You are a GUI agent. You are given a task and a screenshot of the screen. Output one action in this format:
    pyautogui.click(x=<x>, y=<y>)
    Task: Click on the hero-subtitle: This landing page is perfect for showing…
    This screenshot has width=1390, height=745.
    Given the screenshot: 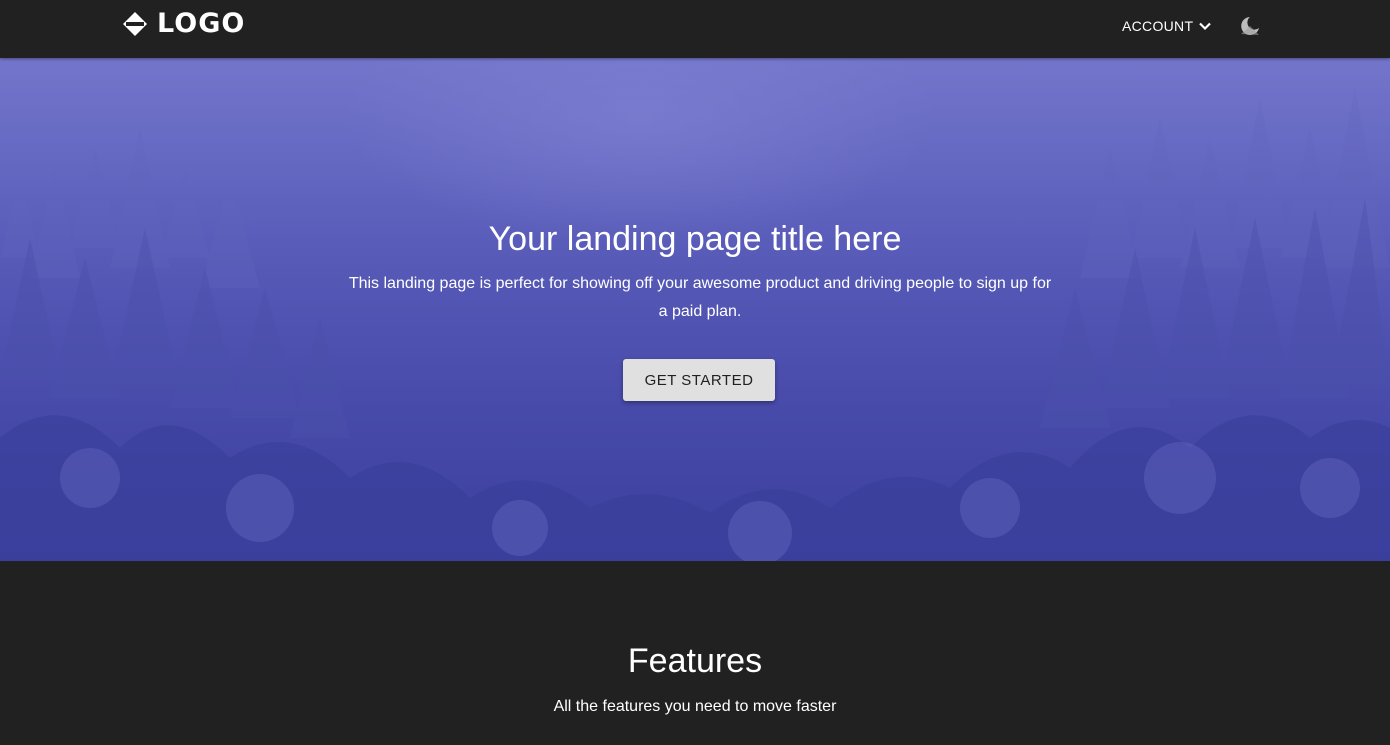 What is the action you would take?
    pyautogui.click(x=700, y=297)
    